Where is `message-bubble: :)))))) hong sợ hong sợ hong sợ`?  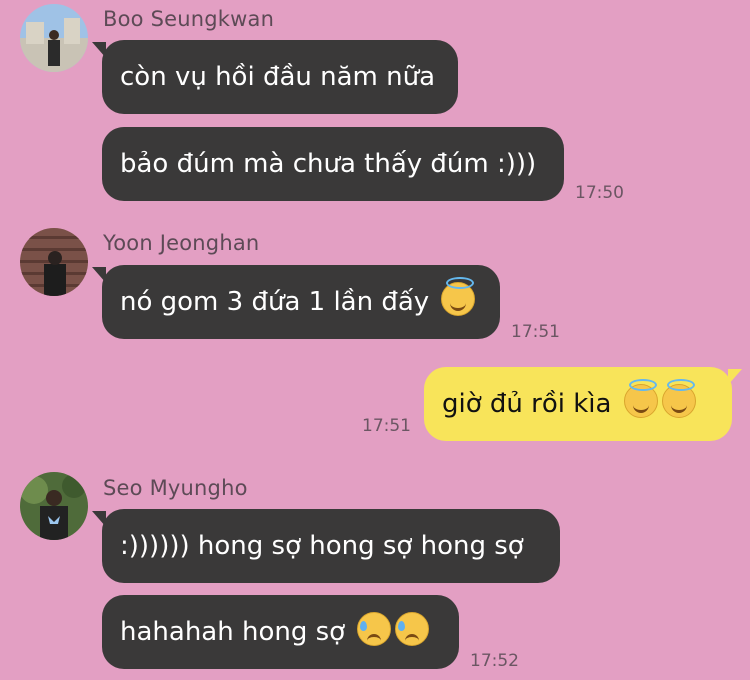
message-bubble: :)))))) hong sợ hong sợ hong sợ is located at coordinates (331, 546).